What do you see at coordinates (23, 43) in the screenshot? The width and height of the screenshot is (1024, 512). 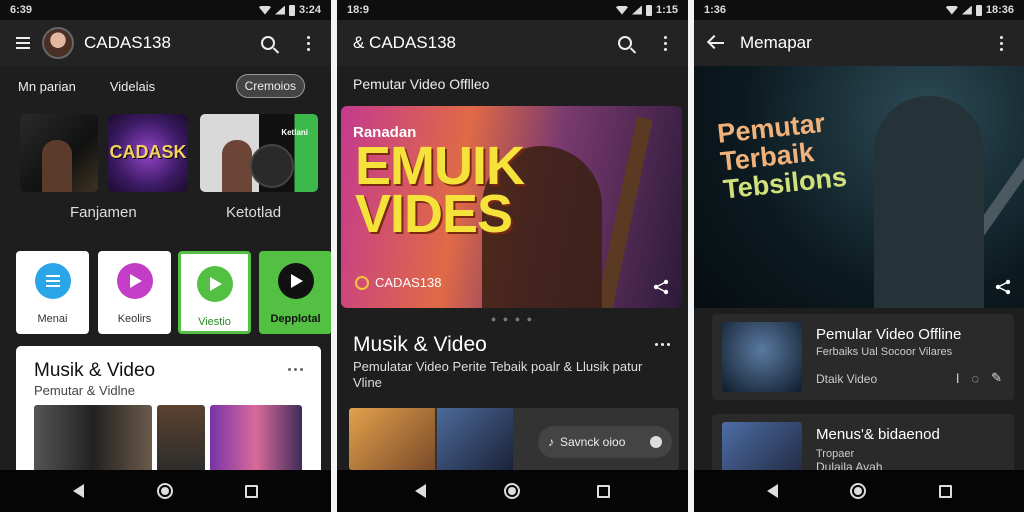 I see `menu-icon` at bounding box center [23, 43].